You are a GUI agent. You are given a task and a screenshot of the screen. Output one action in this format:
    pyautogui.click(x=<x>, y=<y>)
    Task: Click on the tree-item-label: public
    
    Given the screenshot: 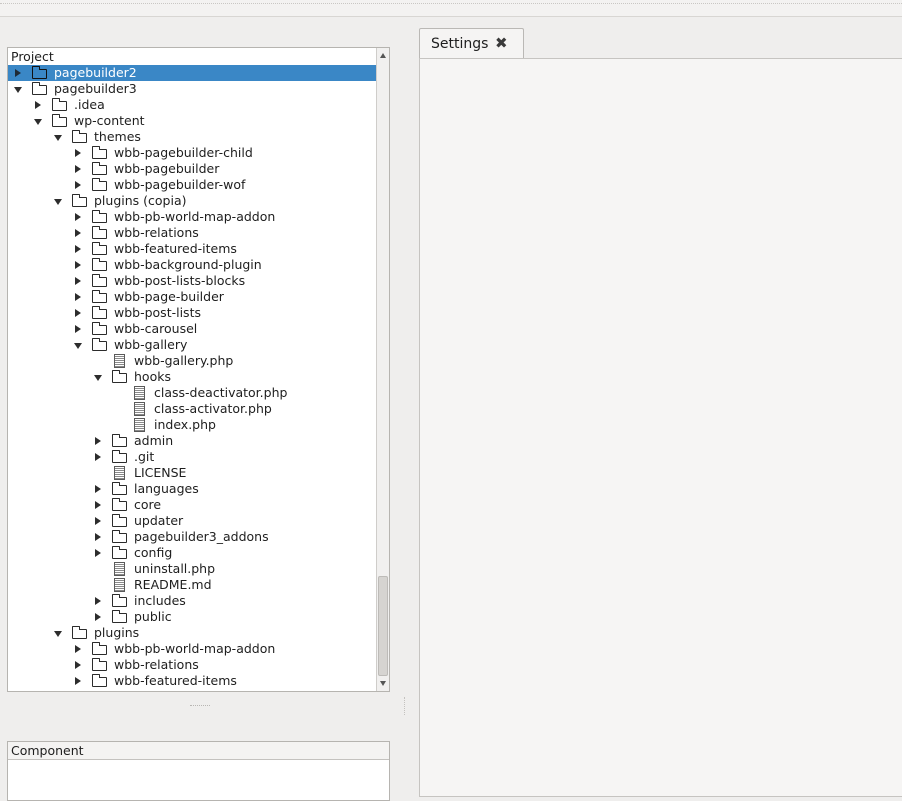 What is the action you would take?
    pyautogui.click(x=153, y=616)
    